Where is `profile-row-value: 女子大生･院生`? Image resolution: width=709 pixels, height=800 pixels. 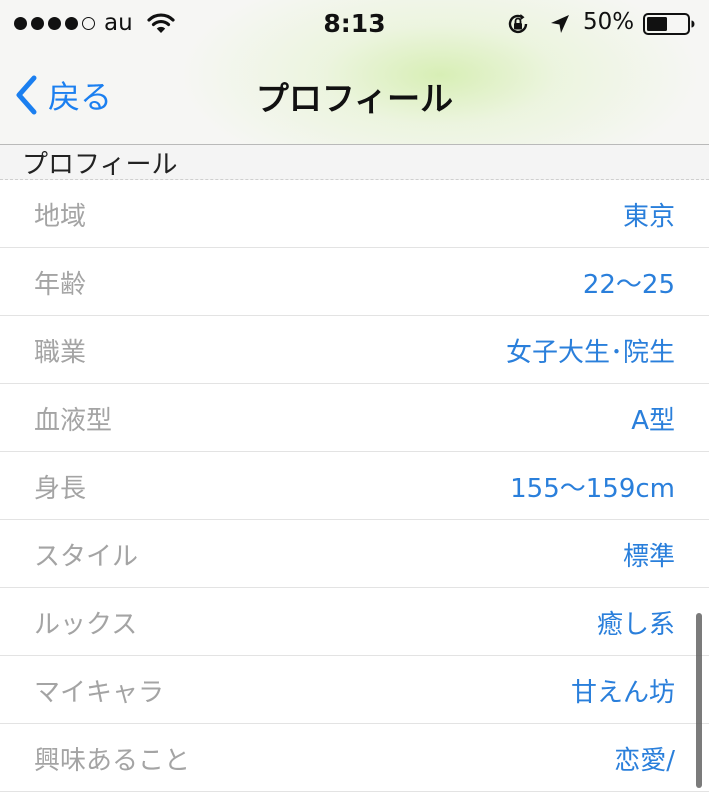
profile-row-value: 女子大生･院生 is located at coordinates (590, 353).